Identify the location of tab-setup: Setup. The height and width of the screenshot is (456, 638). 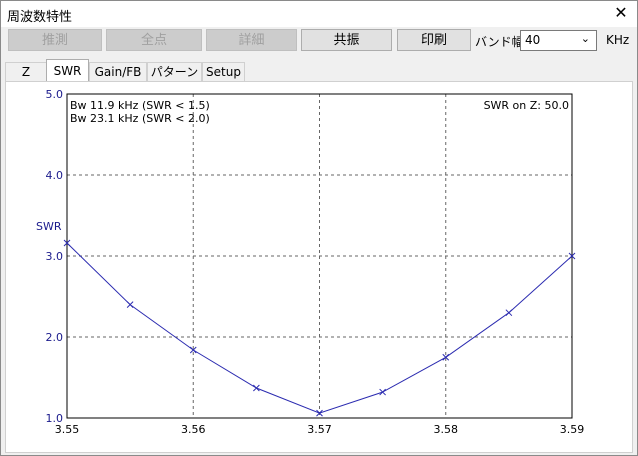
(223, 71).